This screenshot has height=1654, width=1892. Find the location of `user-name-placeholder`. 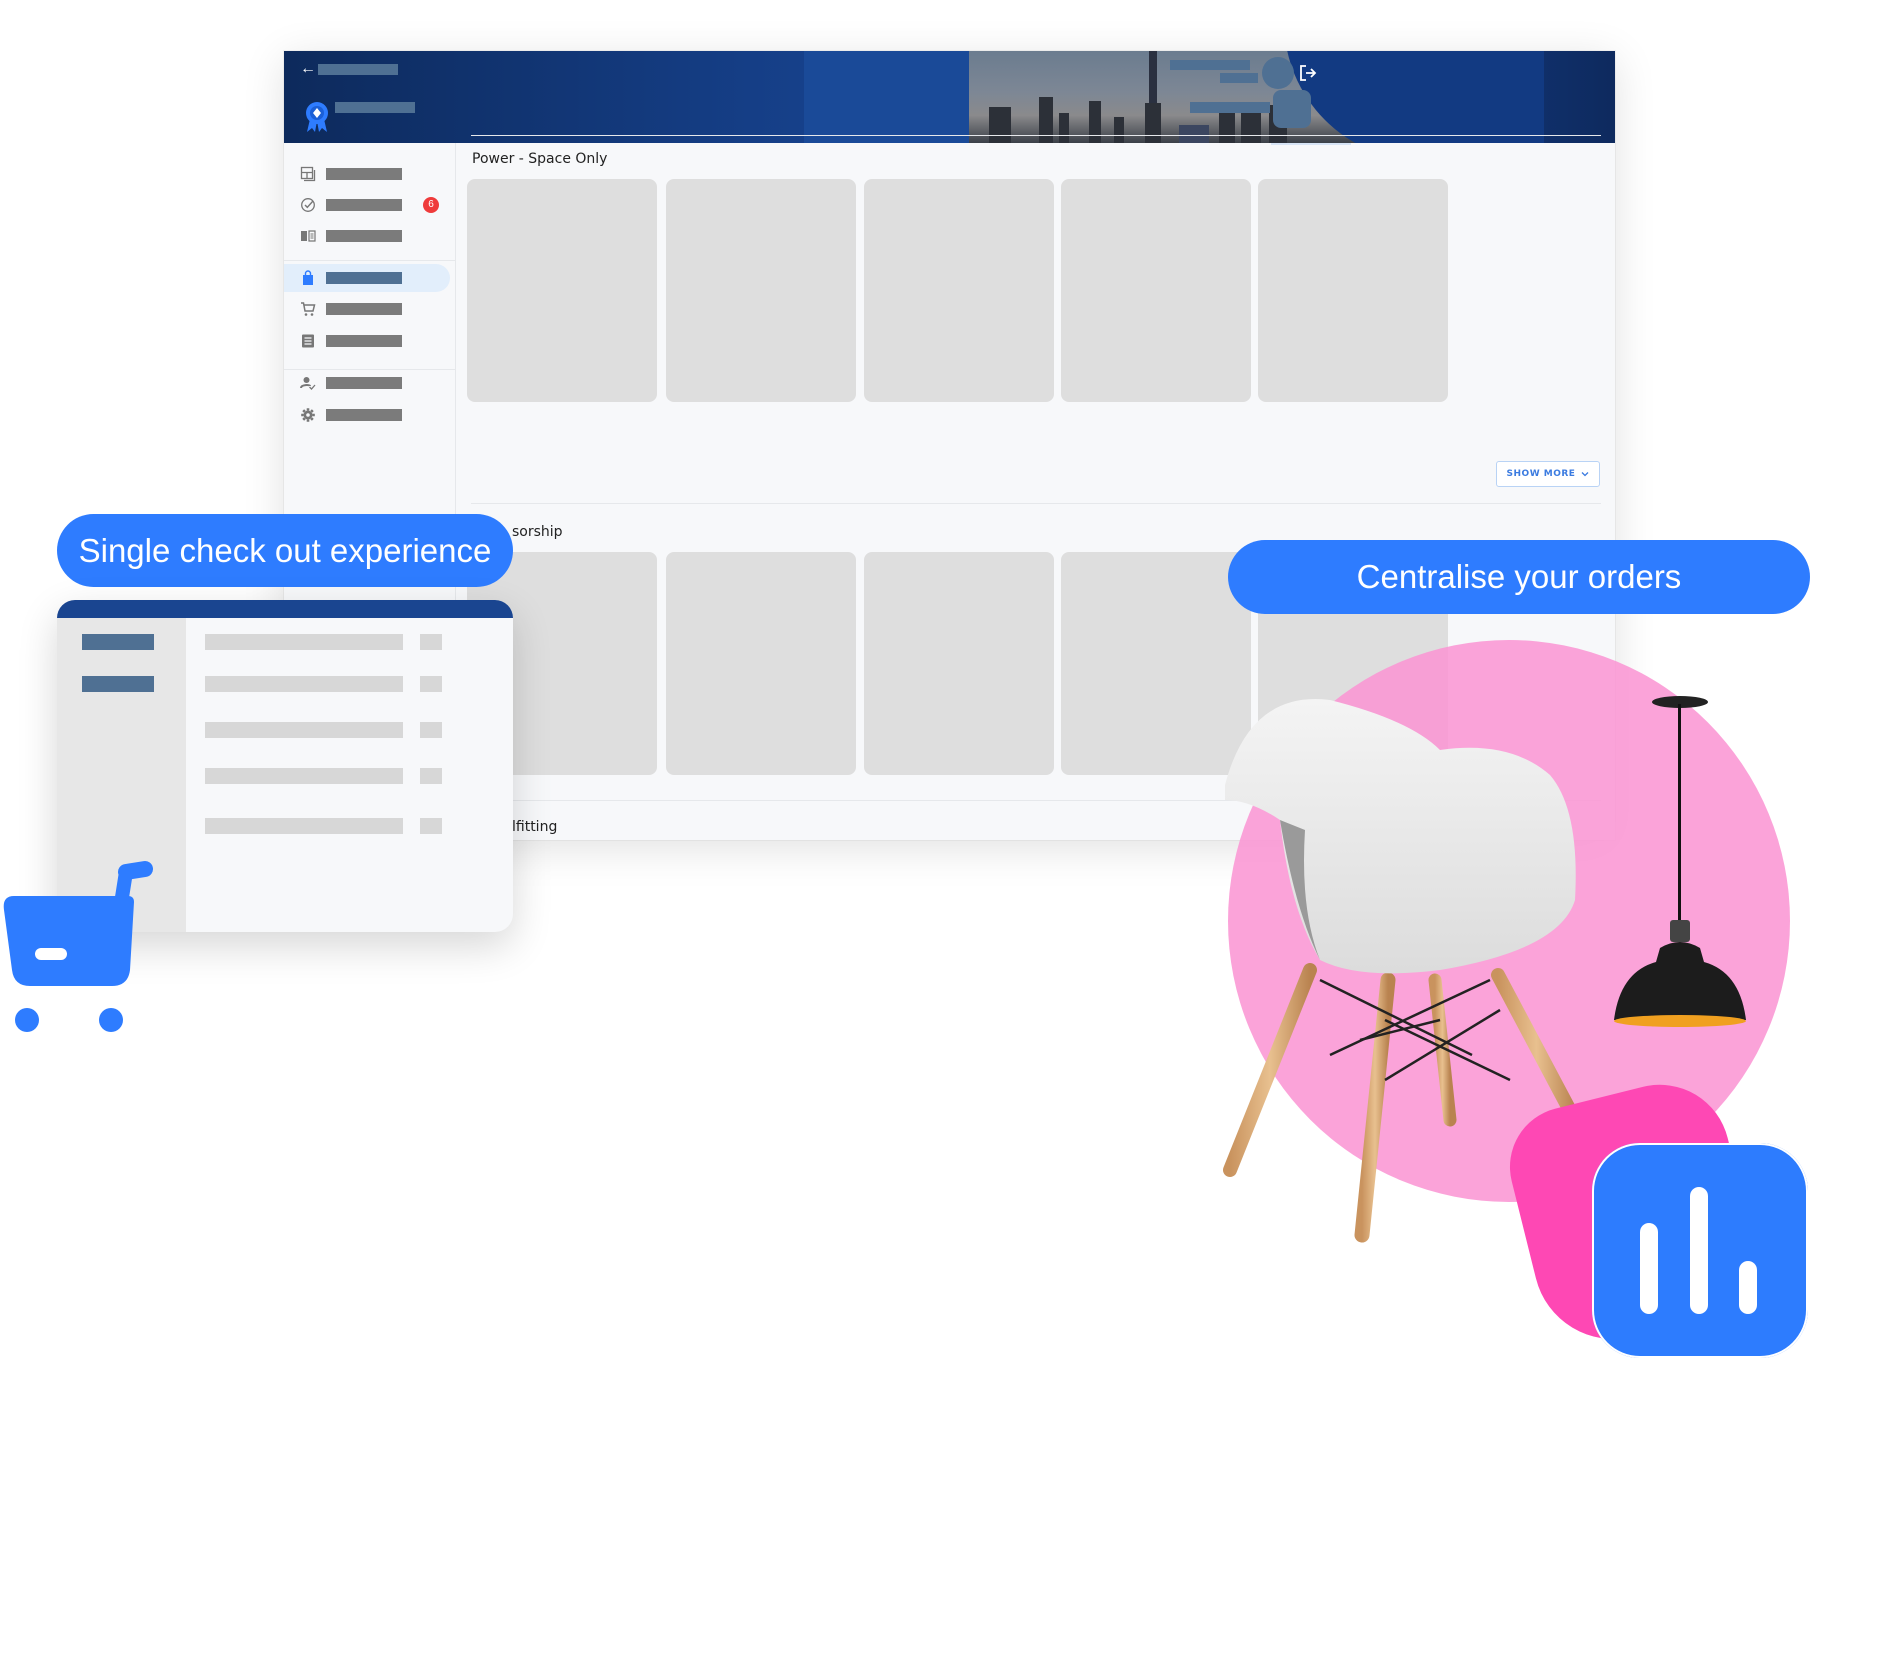

user-name-placeholder is located at coordinates (1210, 65).